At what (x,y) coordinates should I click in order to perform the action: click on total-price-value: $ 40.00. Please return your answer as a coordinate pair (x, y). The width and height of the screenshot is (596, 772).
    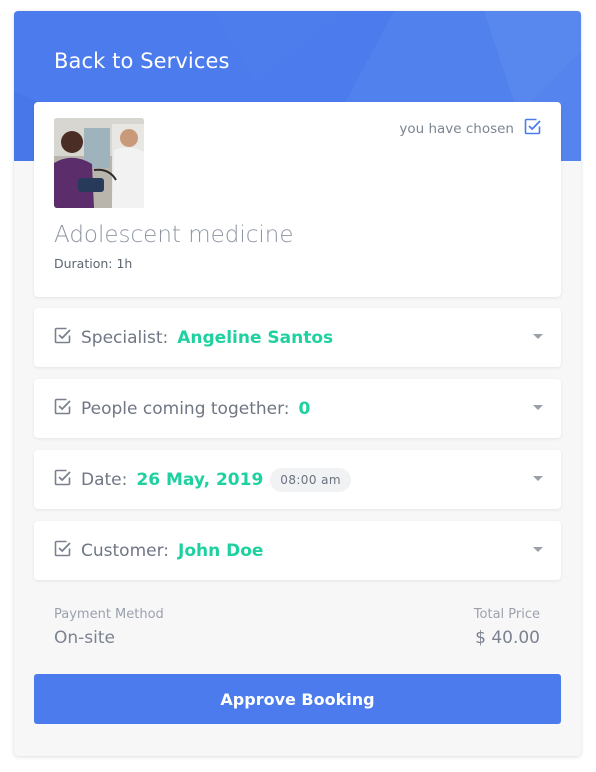
    Looking at the image, I should click on (507, 638).